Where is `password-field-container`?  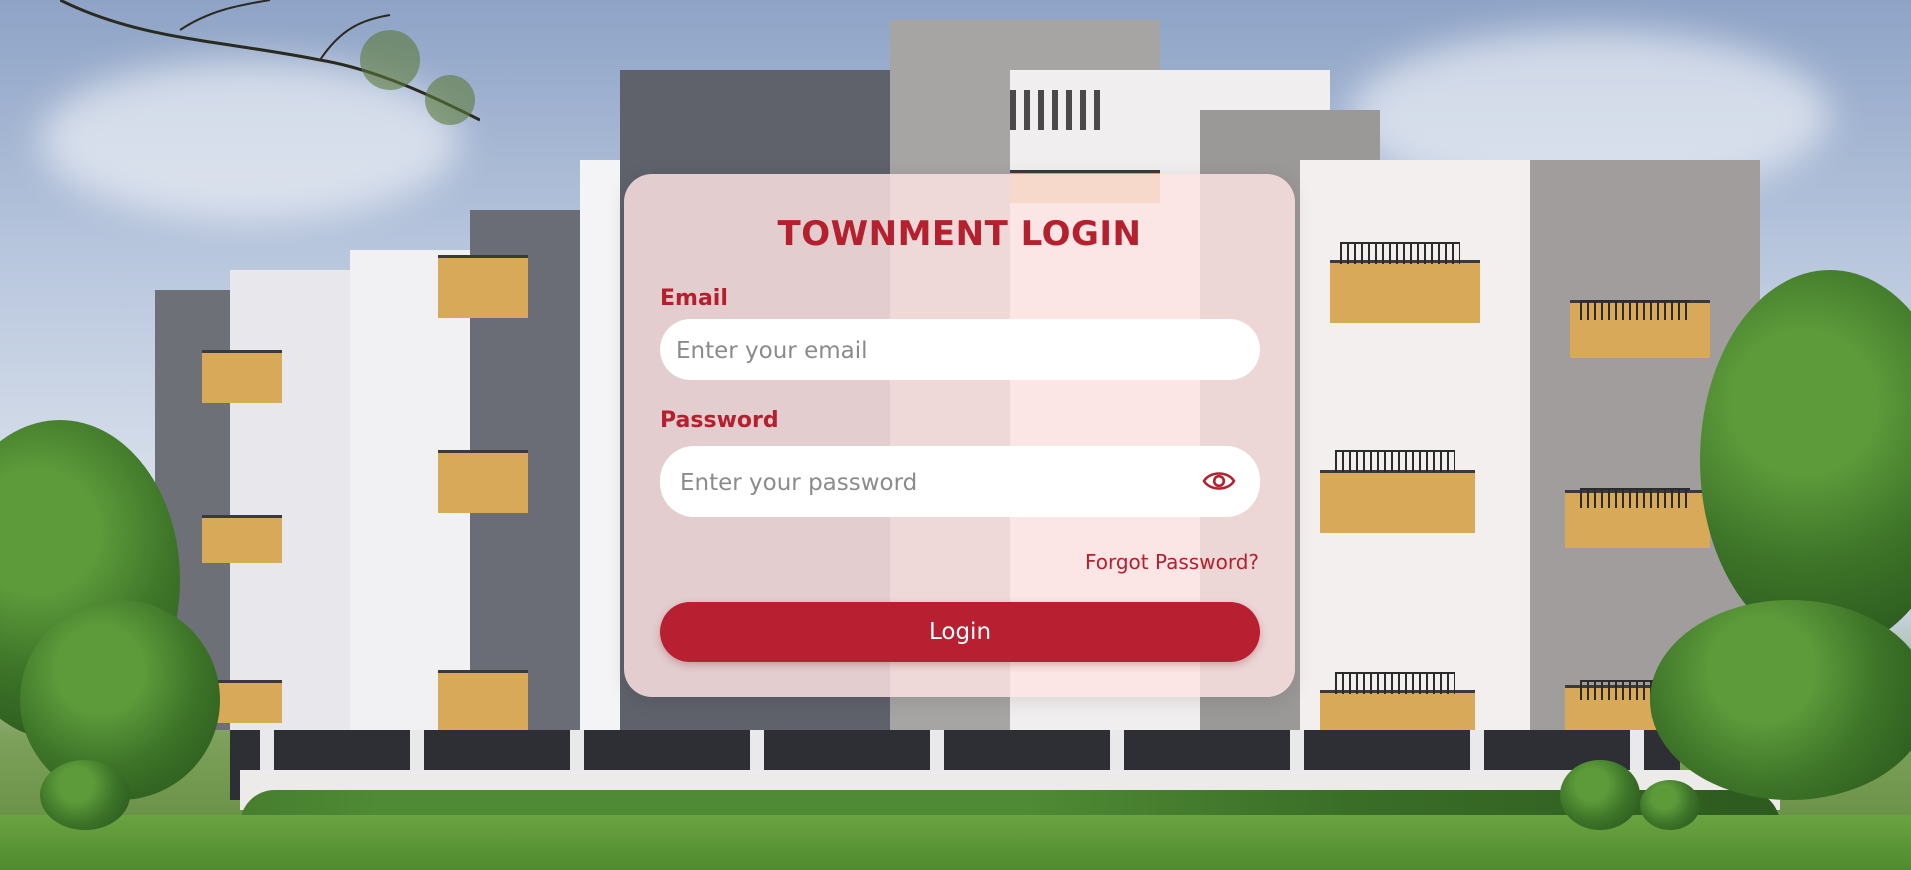
password-field-container is located at coordinates (960, 482).